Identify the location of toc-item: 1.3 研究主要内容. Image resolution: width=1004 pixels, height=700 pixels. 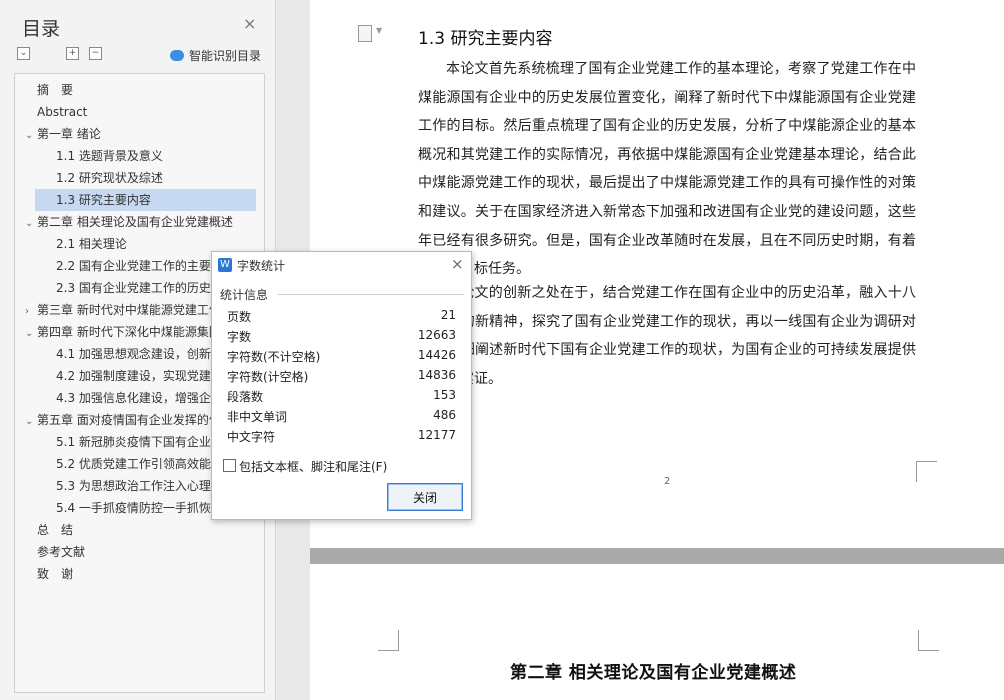
(145, 200).